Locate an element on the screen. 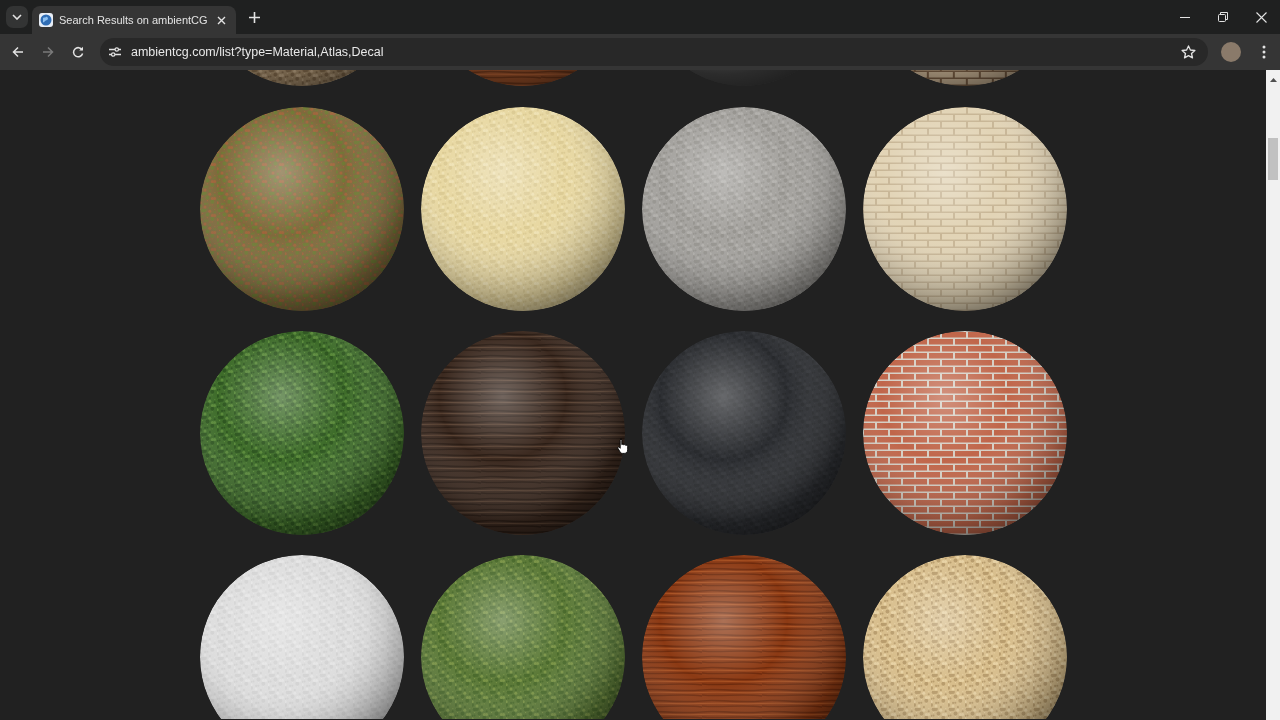 This screenshot has height=720, width=1280. restore-icon is located at coordinates (1223, 17).